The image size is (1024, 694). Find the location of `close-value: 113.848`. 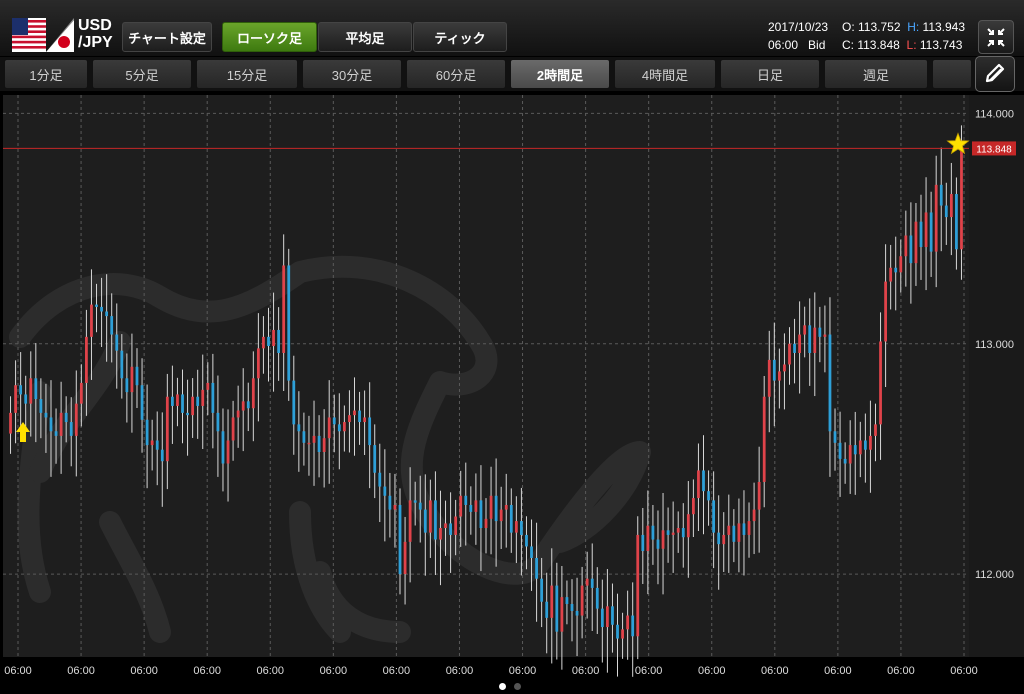

close-value: 113.848 is located at coordinates (878, 45).